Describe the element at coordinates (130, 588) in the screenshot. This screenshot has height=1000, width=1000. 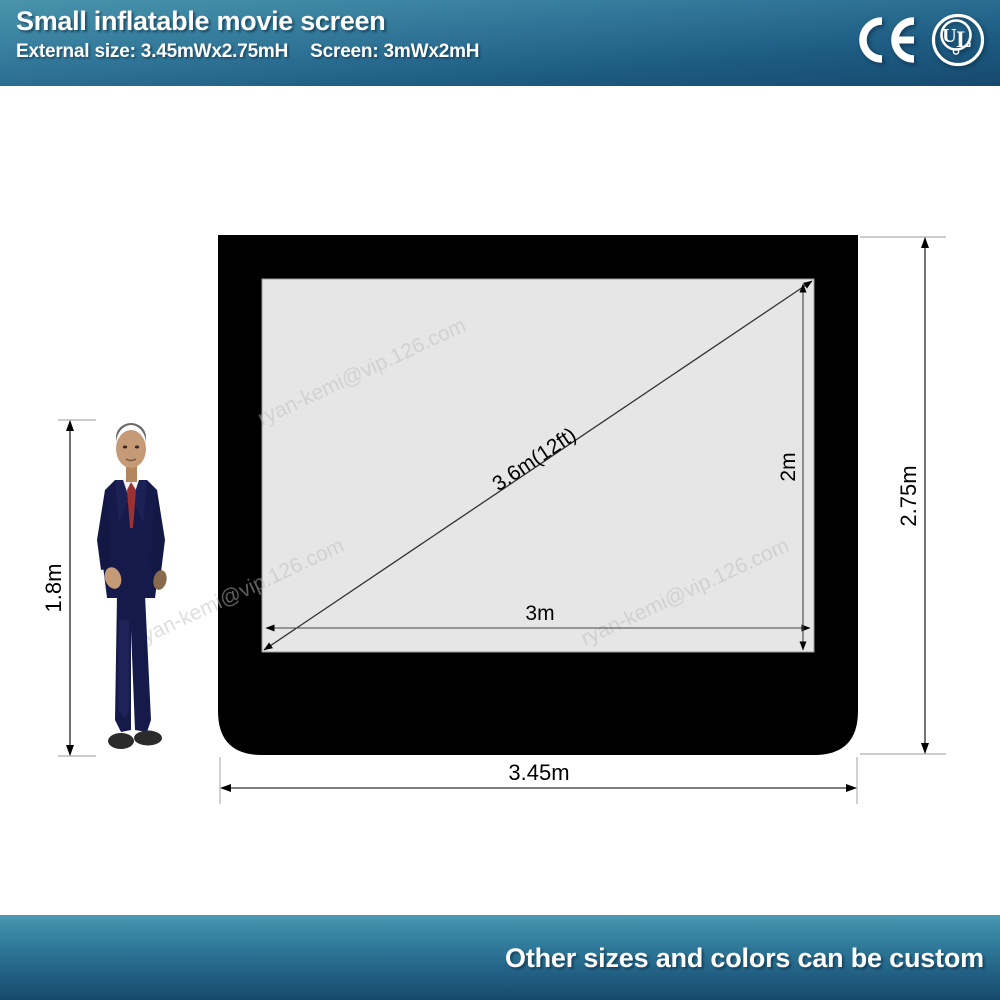
I see `human-scale-figure` at that location.